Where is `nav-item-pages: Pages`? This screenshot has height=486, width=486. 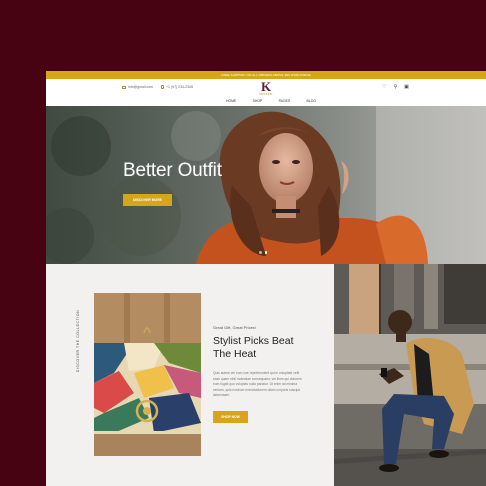 nav-item-pages: Pages is located at coordinates (284, 101).